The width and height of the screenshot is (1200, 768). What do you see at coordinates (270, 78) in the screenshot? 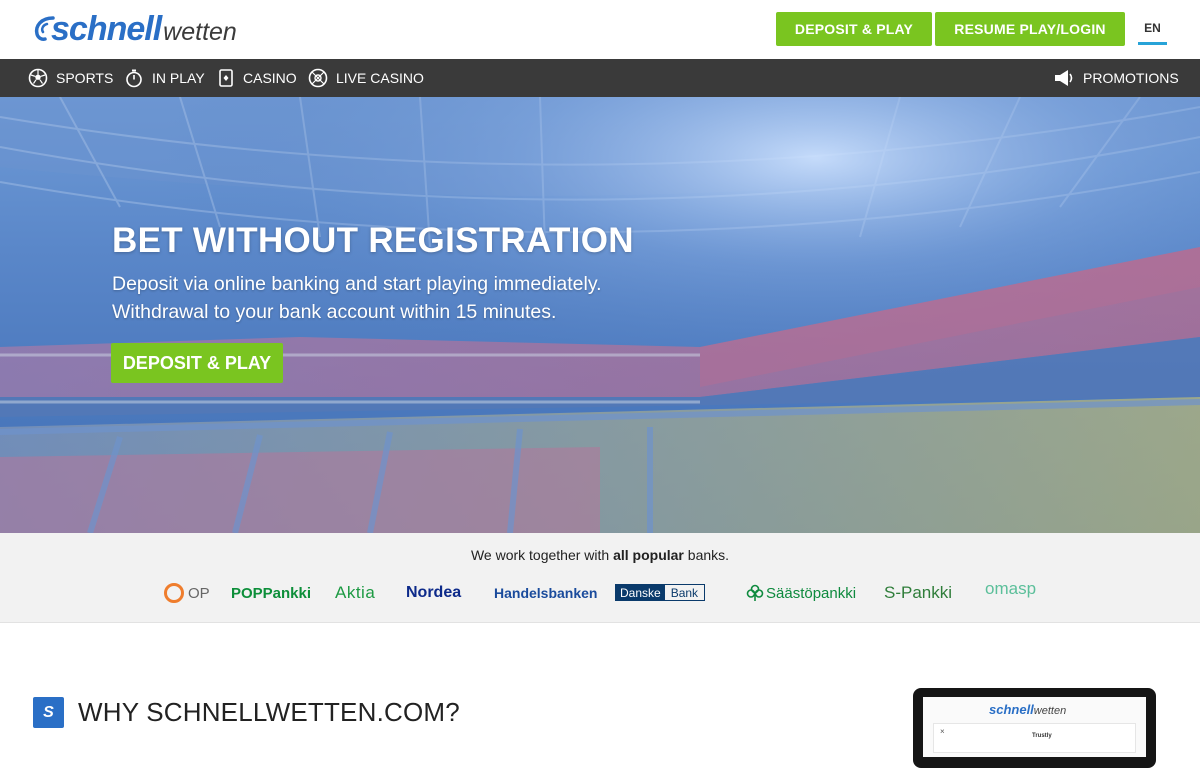
I see `nav-label-casino: CASINO` at bounding box center [270, 78].